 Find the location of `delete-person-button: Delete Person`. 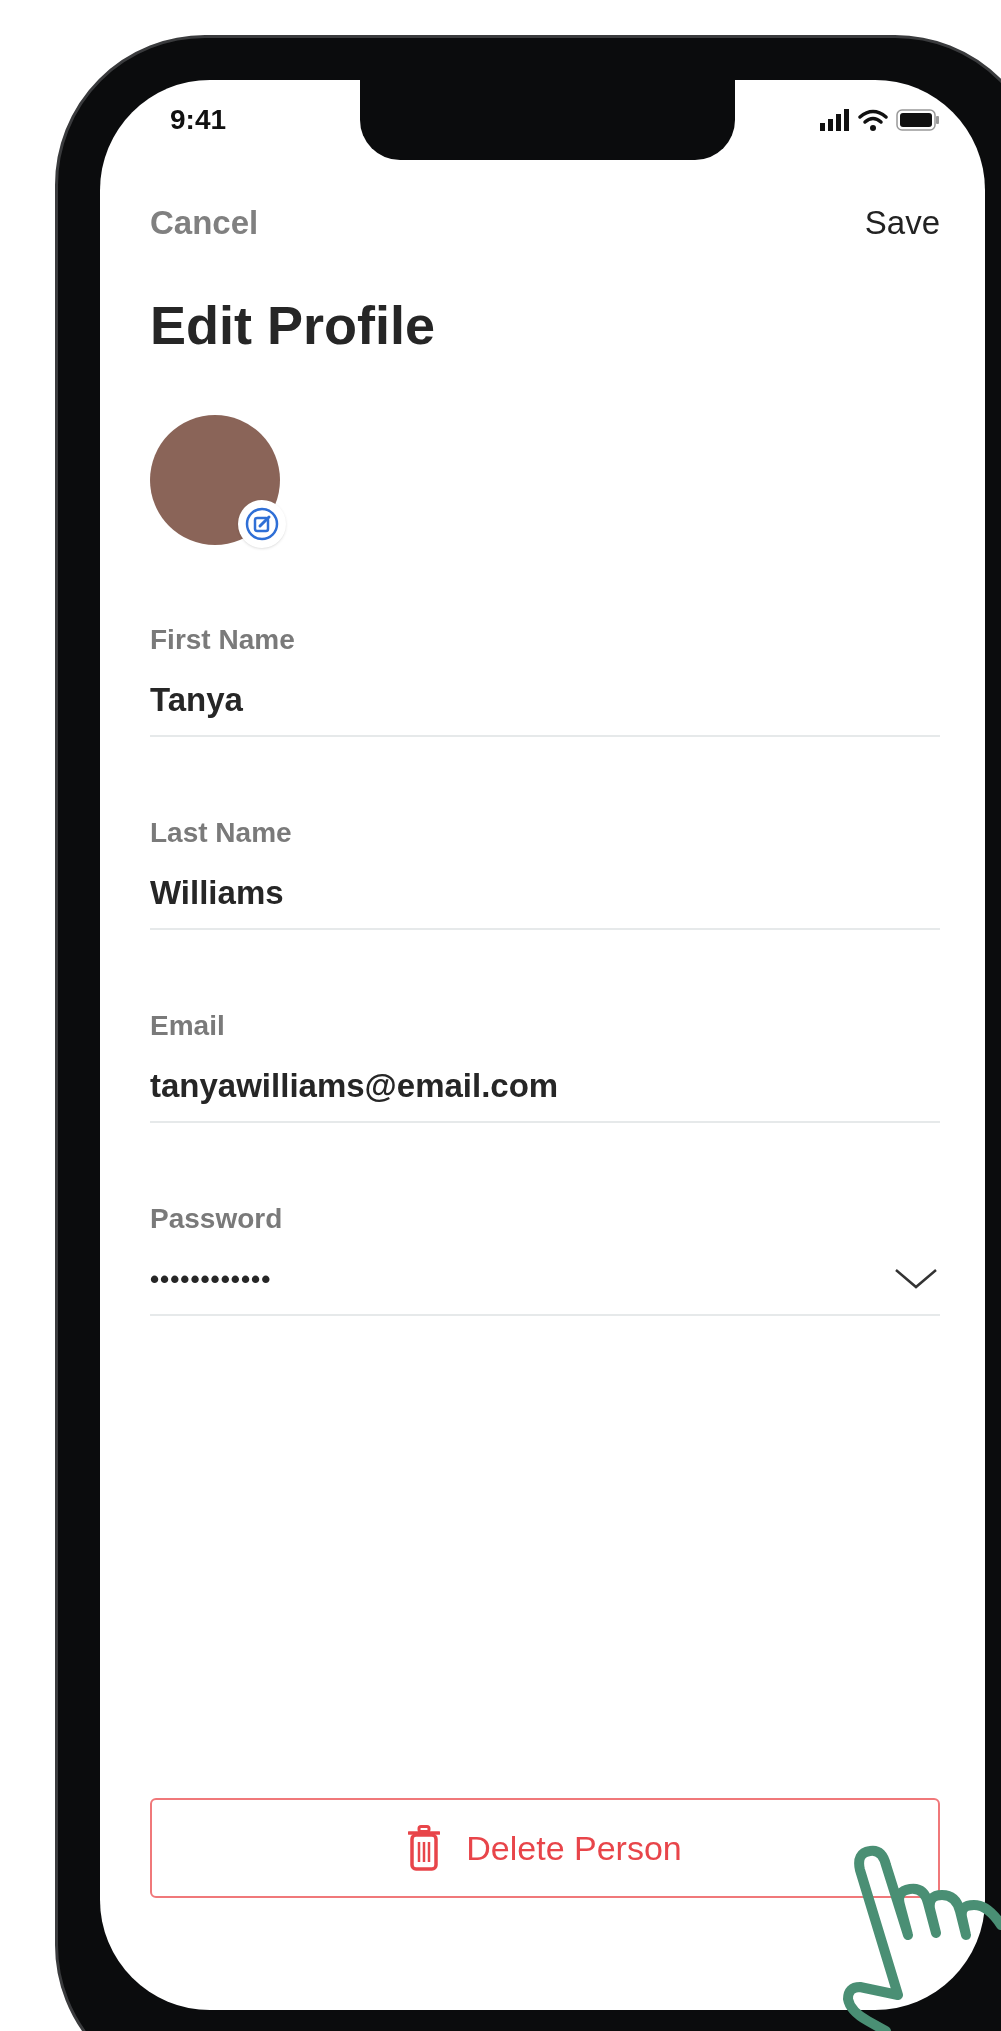

delete-person-button: Delete Person is located at coordinates (545, 1848).